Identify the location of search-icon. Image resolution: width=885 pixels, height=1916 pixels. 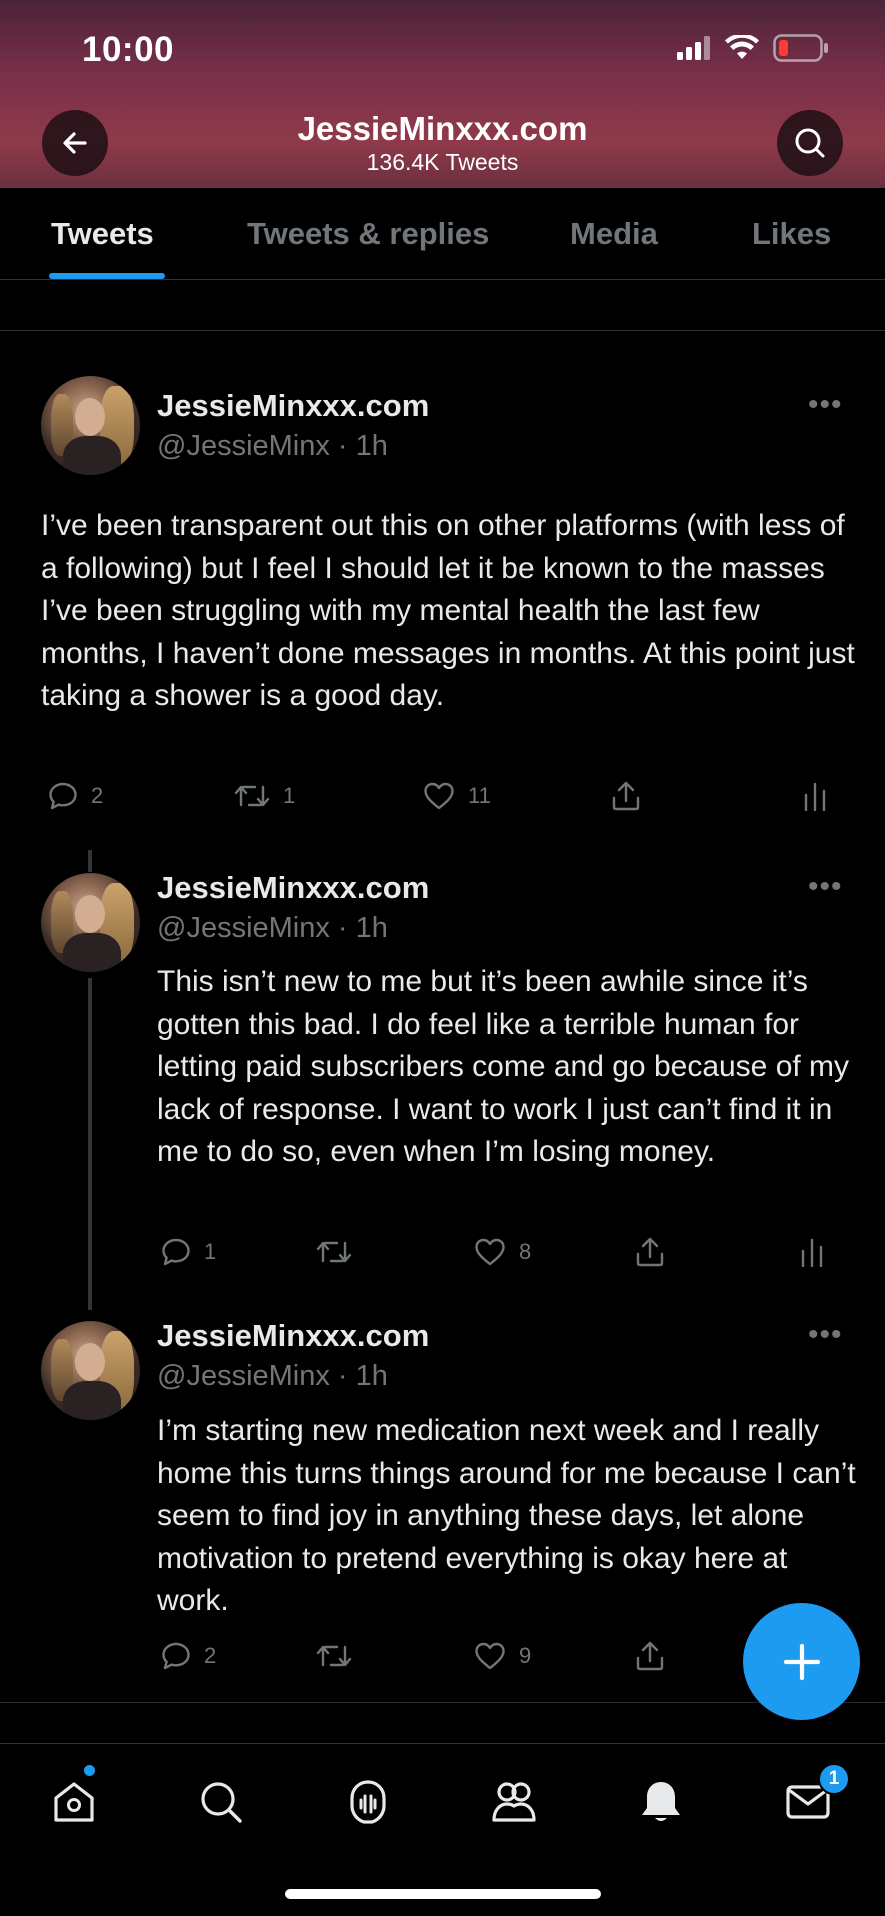
(810, 143).